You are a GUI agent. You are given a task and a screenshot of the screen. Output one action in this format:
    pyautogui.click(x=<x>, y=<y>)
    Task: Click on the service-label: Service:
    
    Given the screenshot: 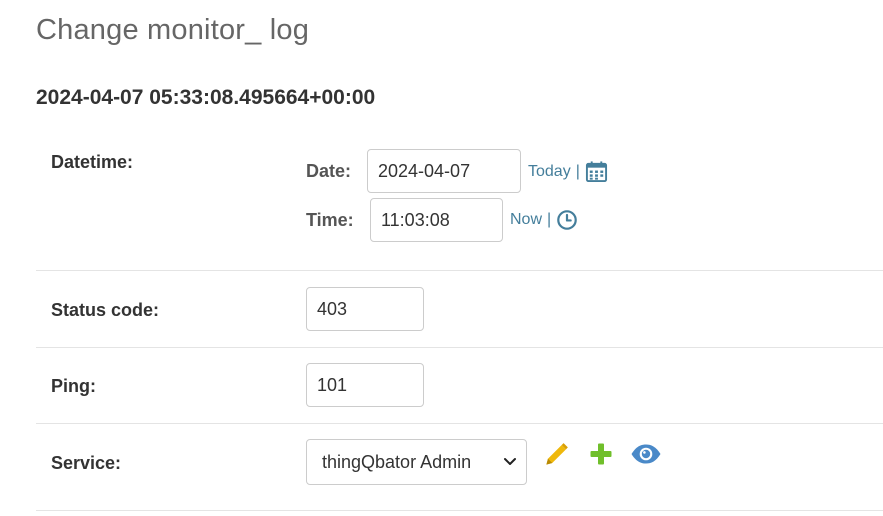 What is the action you would take?
    pyautogui.click(x=86, y=463)
    